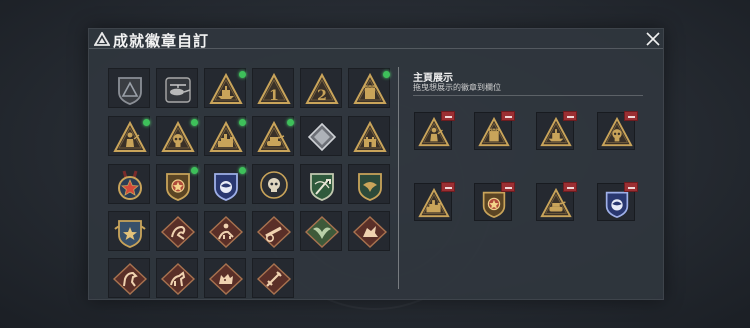 This screenshot has width=750, height=328. I want to click on number-2-triangle-badge: 2, so click(322, 88).